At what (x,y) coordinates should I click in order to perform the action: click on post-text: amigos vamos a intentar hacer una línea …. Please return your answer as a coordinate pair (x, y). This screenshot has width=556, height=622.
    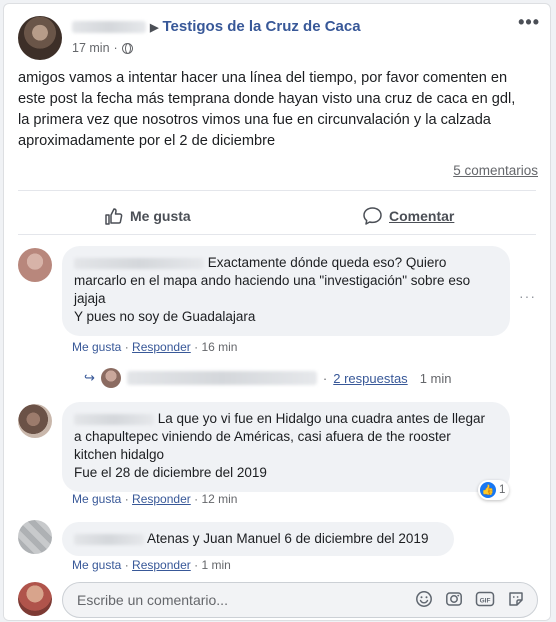
    Looking at the image, I should click on (278, 110).